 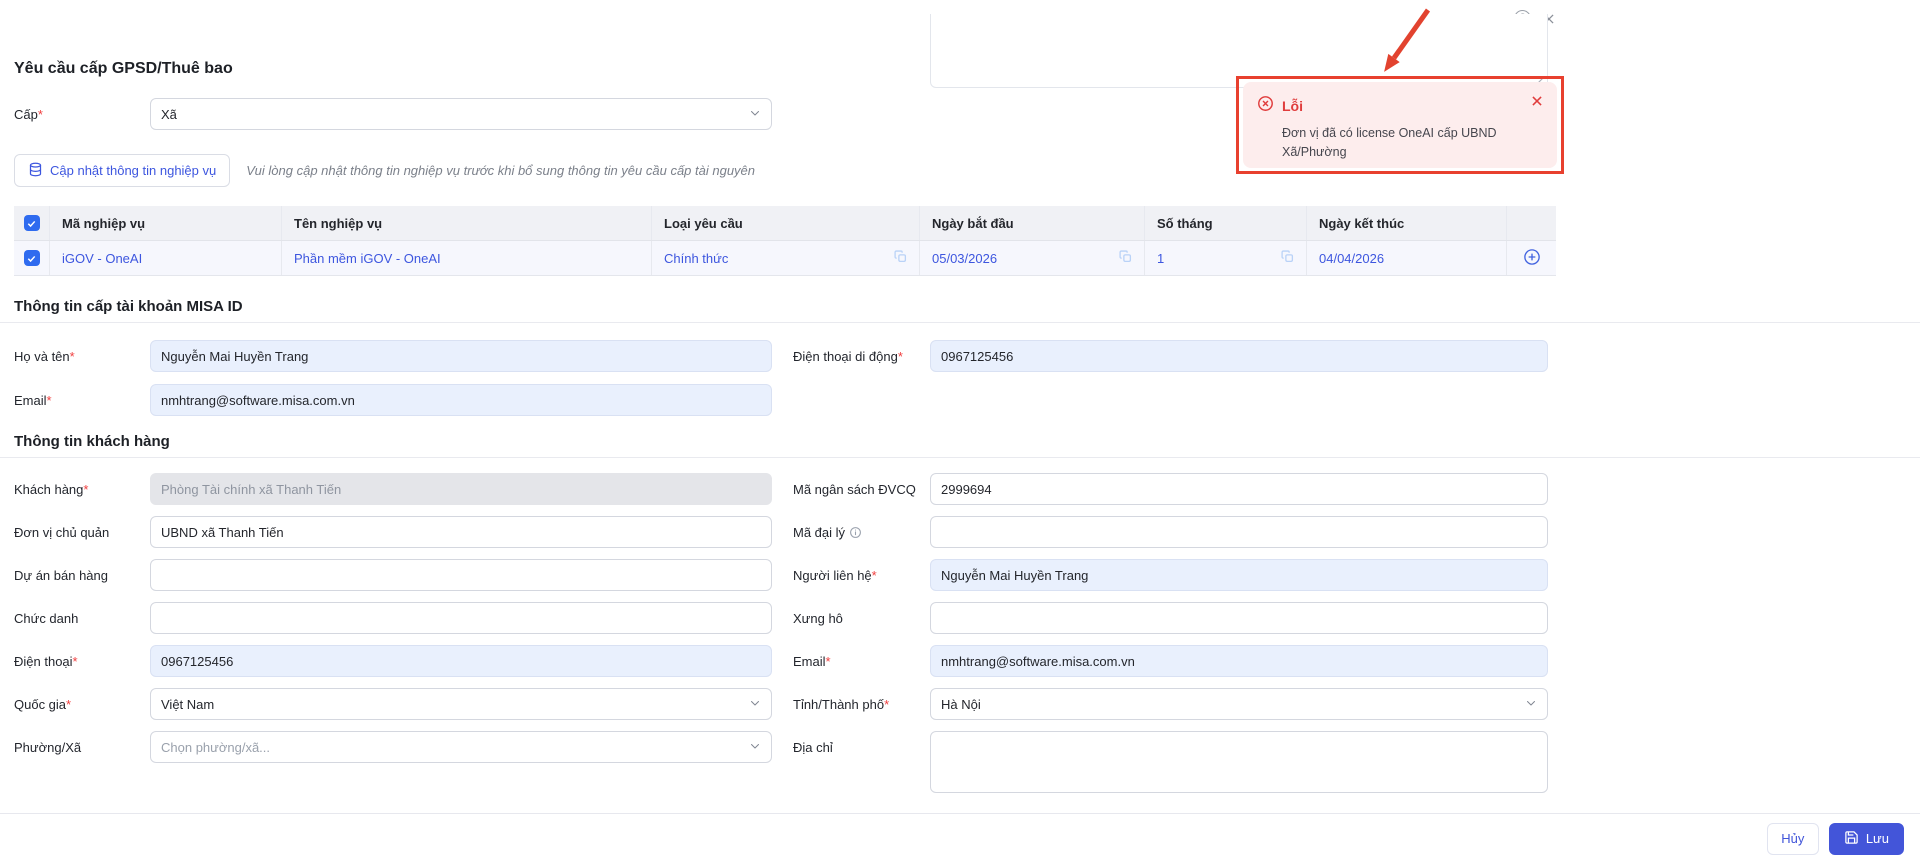 I want to click on col-header-ma-nghiep-vu: Mã nghiệp vụ, so click(x=166, y=223).